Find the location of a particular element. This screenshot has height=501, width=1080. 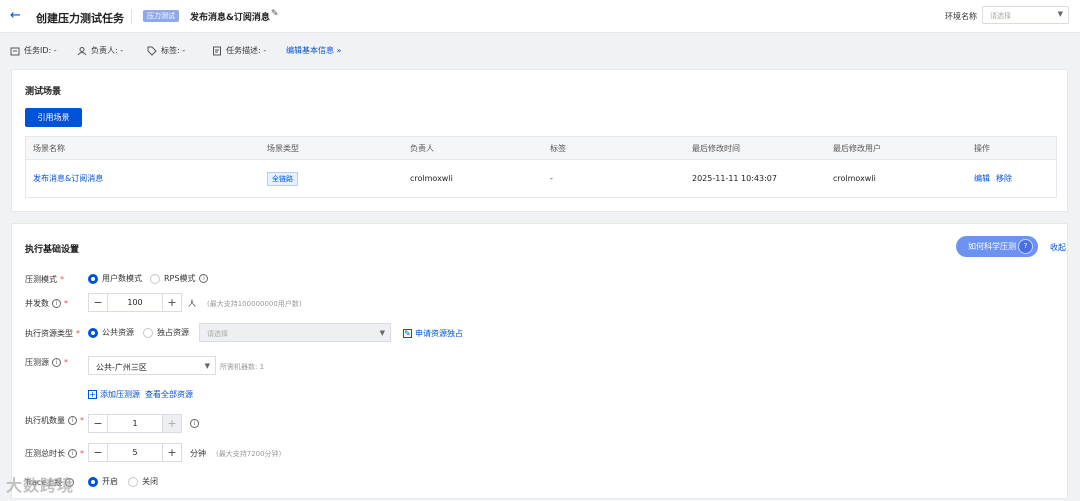

tag-icon is located at coordinates (152, 51).